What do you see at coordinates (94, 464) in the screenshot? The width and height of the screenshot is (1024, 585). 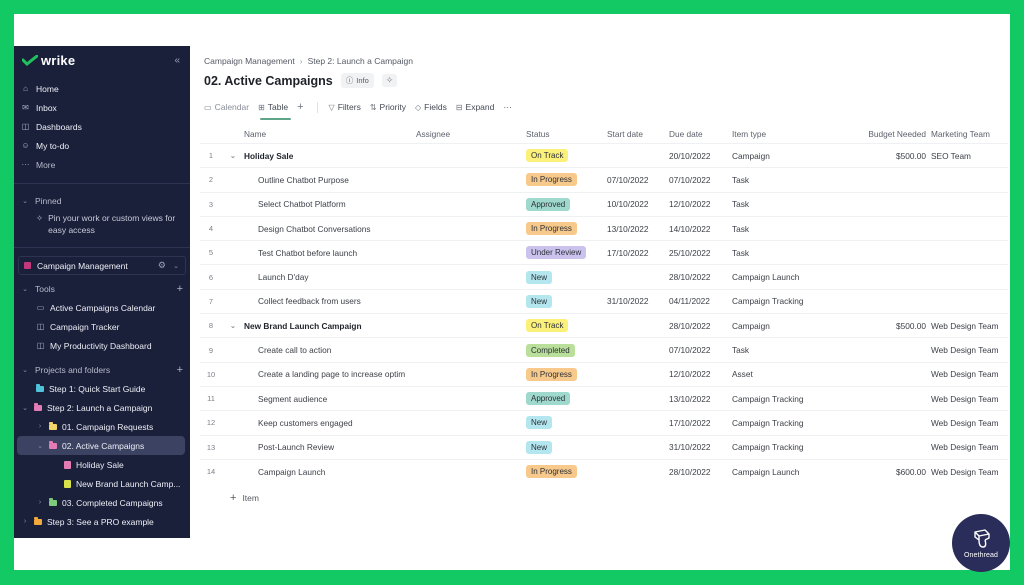 I see `project-holiday-sale: Holiday Sale` at bounding box center [94, 464].